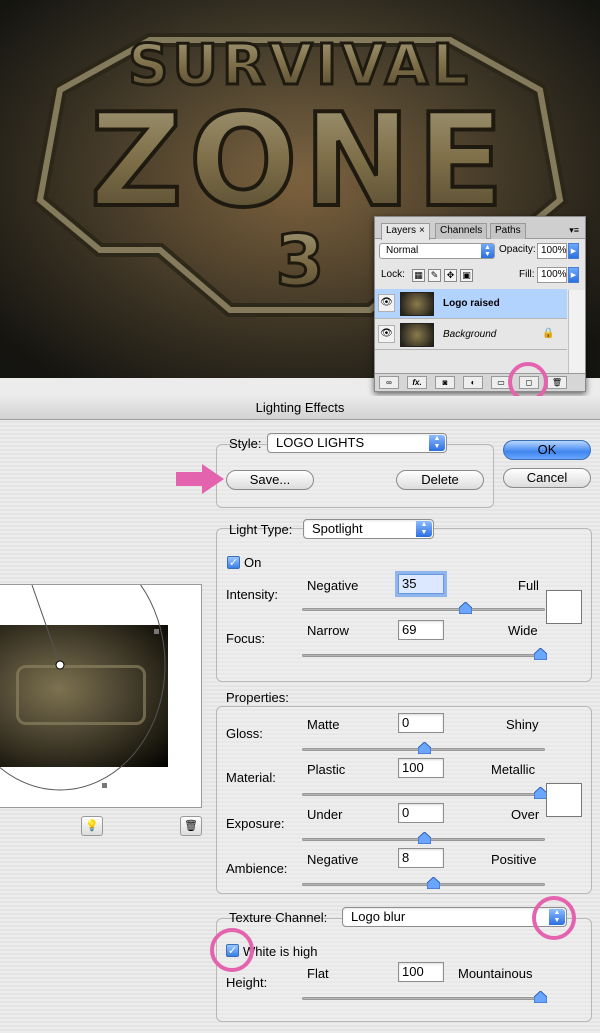  Describe the element at coordinates (495, 973) in the screenshot. I see `height-max-label: Mountainous` at that location.